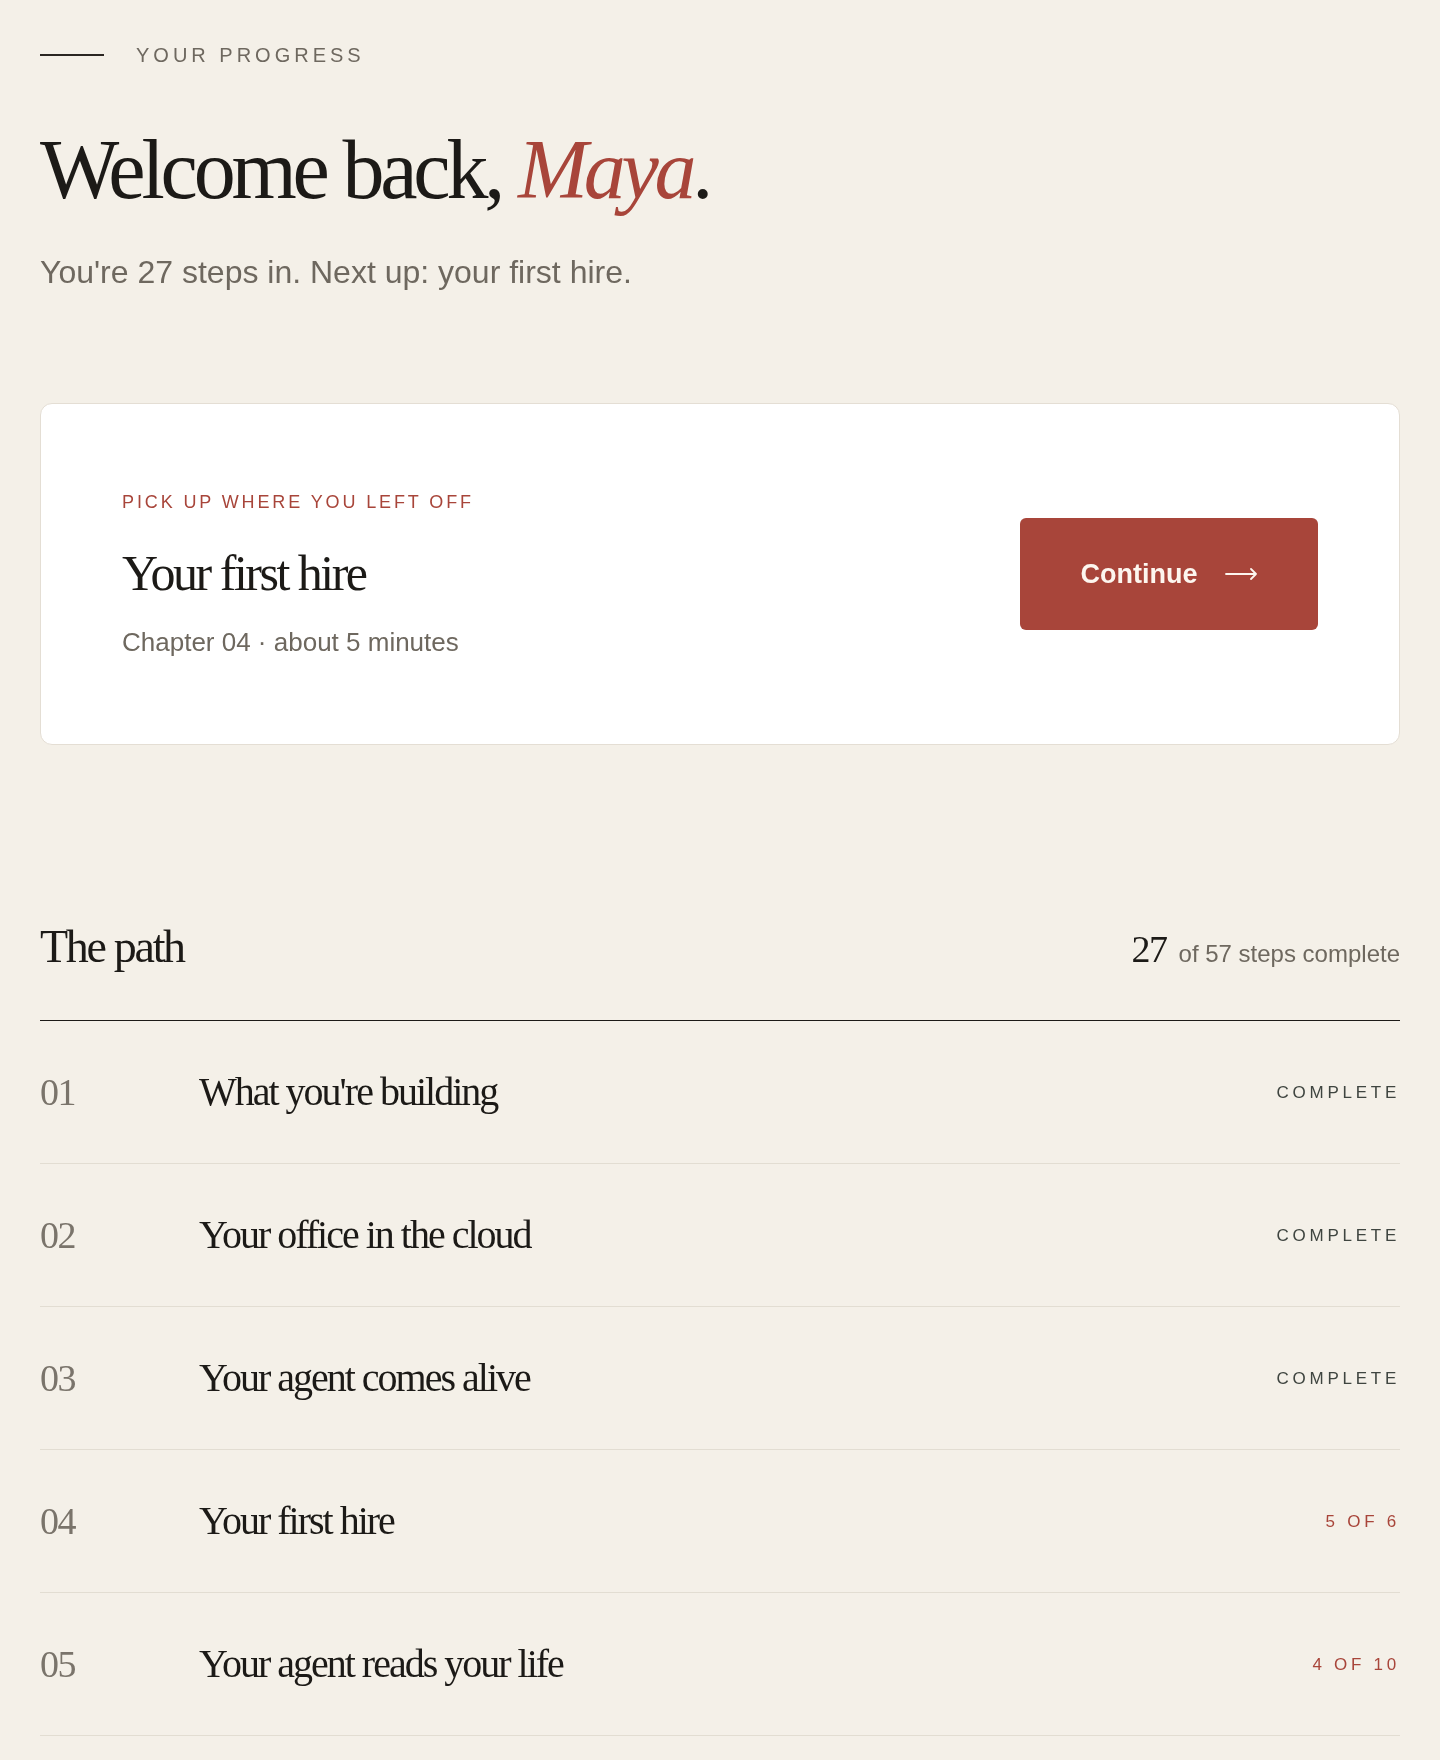 The image size is (1440, 1760). What do you see at coordinates (1149, 949) in the screenshot?
I see `steps-count: 27` at bounding box center [1149, 949].